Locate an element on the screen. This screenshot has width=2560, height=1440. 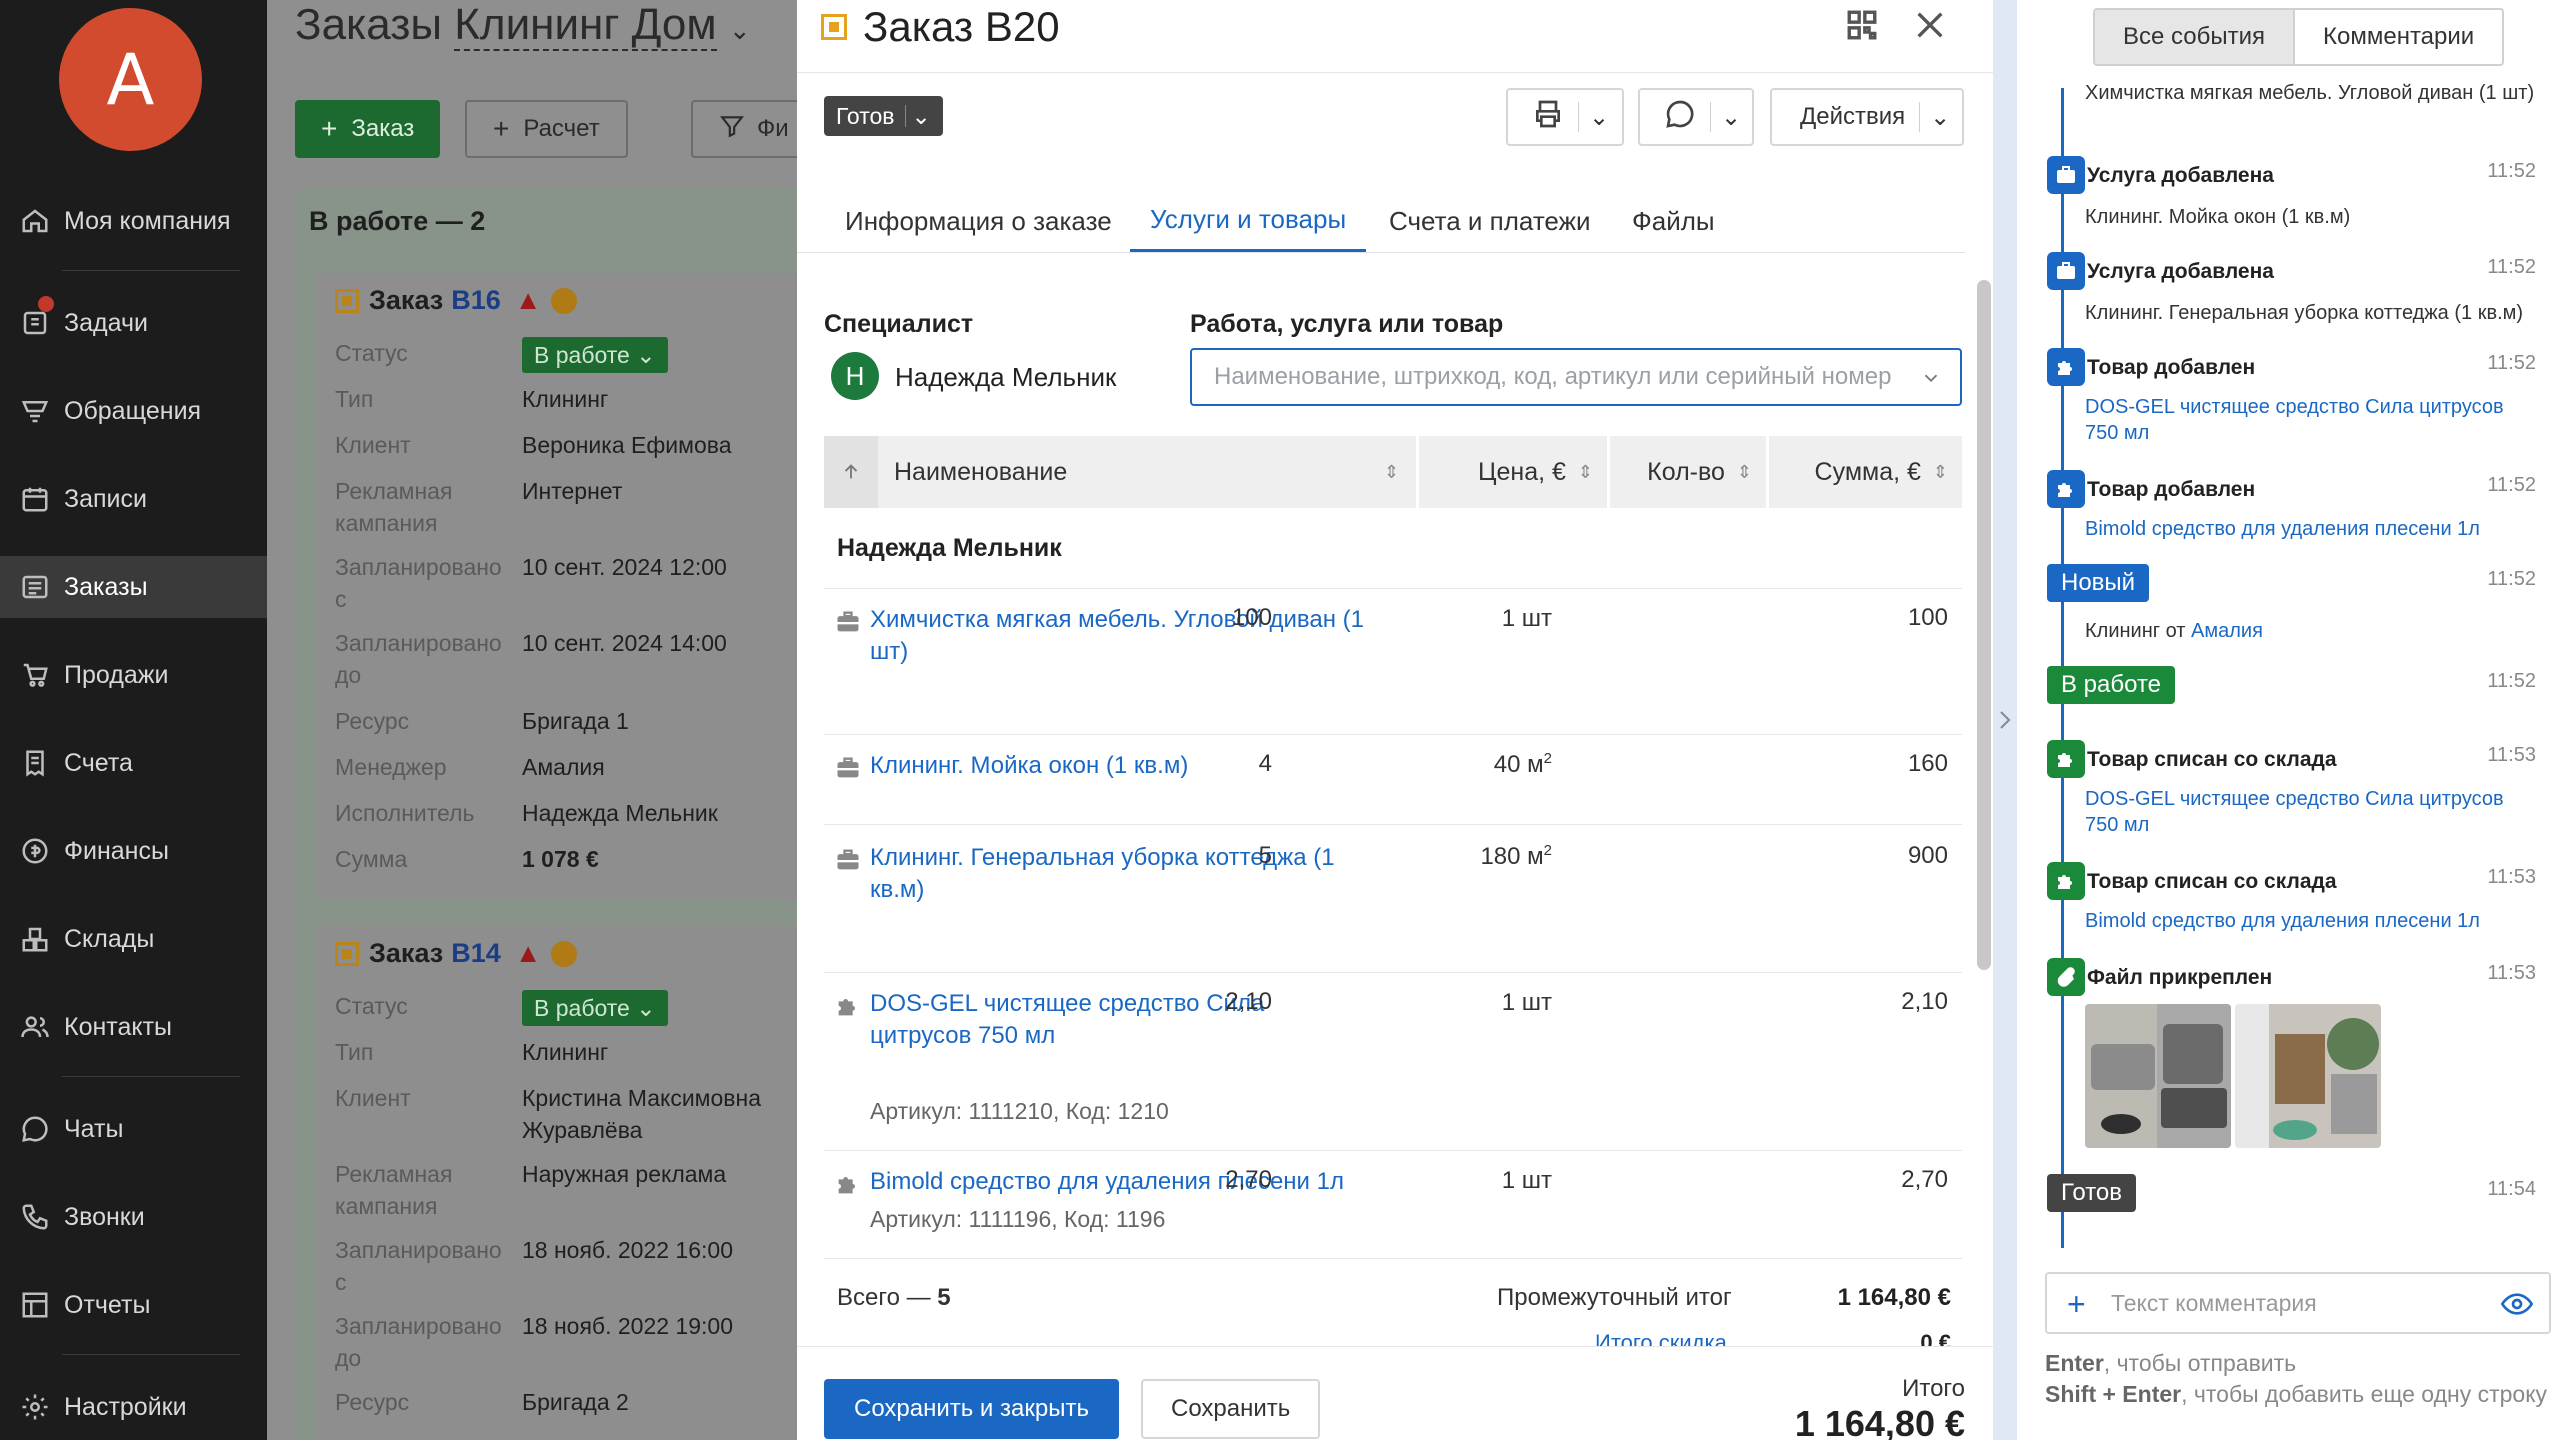
column-title: В работе — 2 is located at coordinates (397, 221).